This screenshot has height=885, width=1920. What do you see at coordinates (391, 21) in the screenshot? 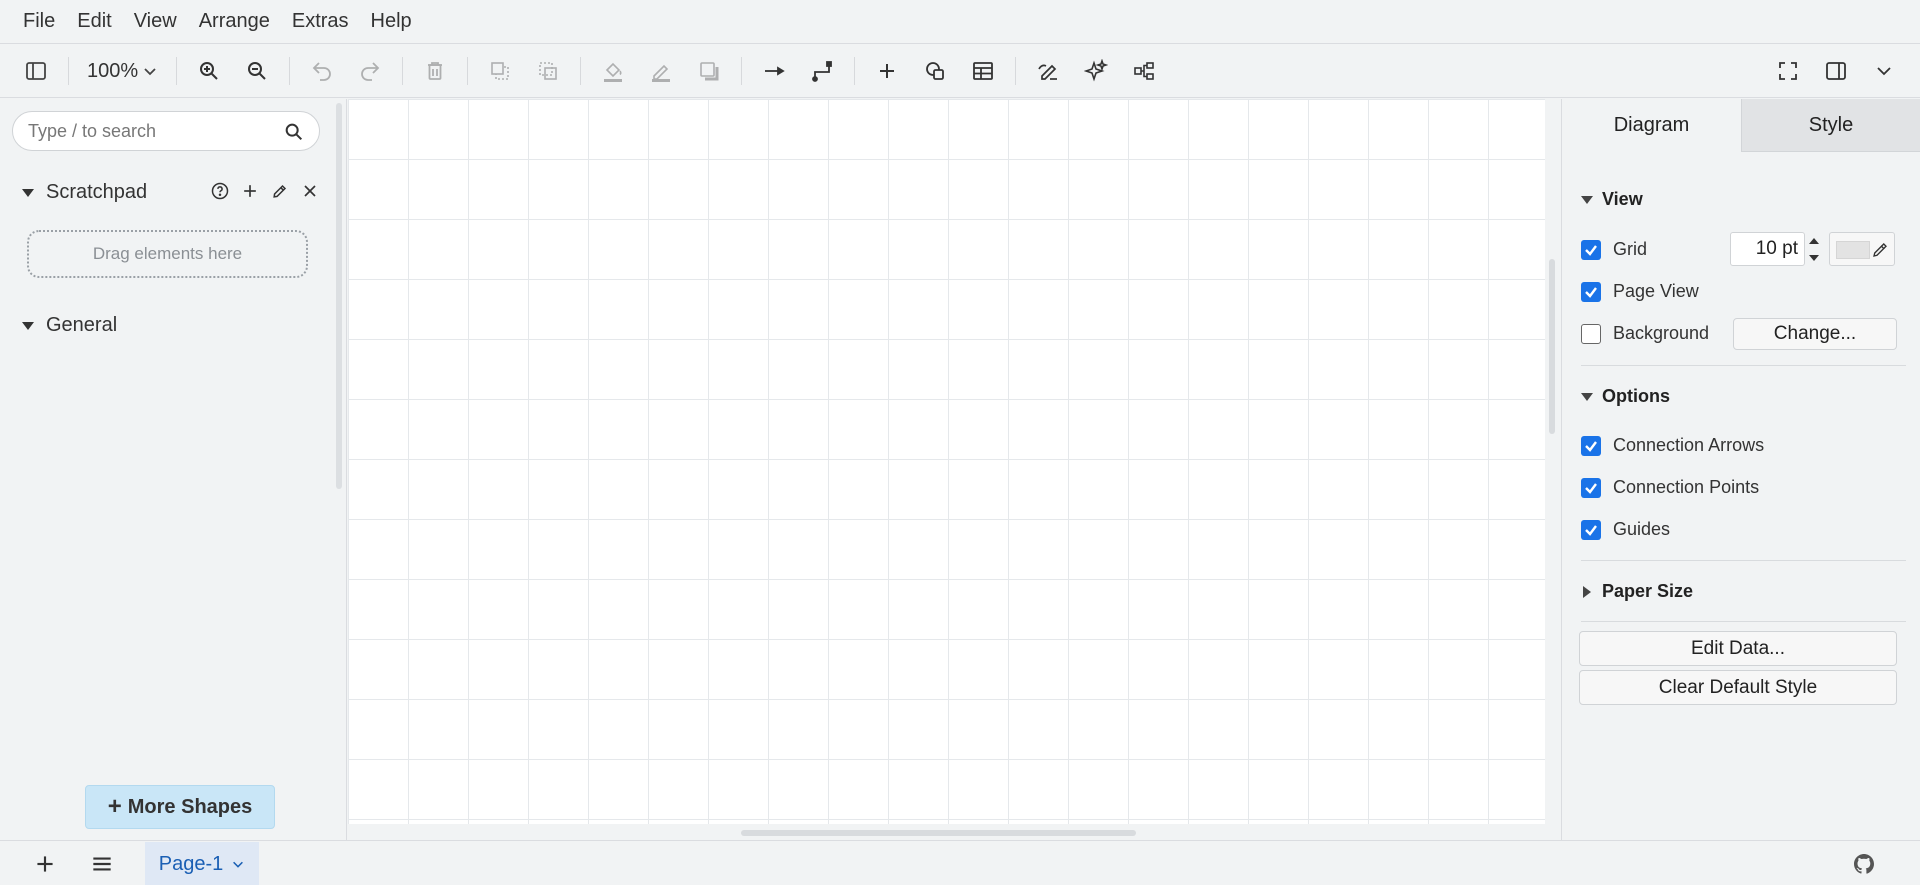
I see `menu-help: Help` at bounding box center [391, 21].